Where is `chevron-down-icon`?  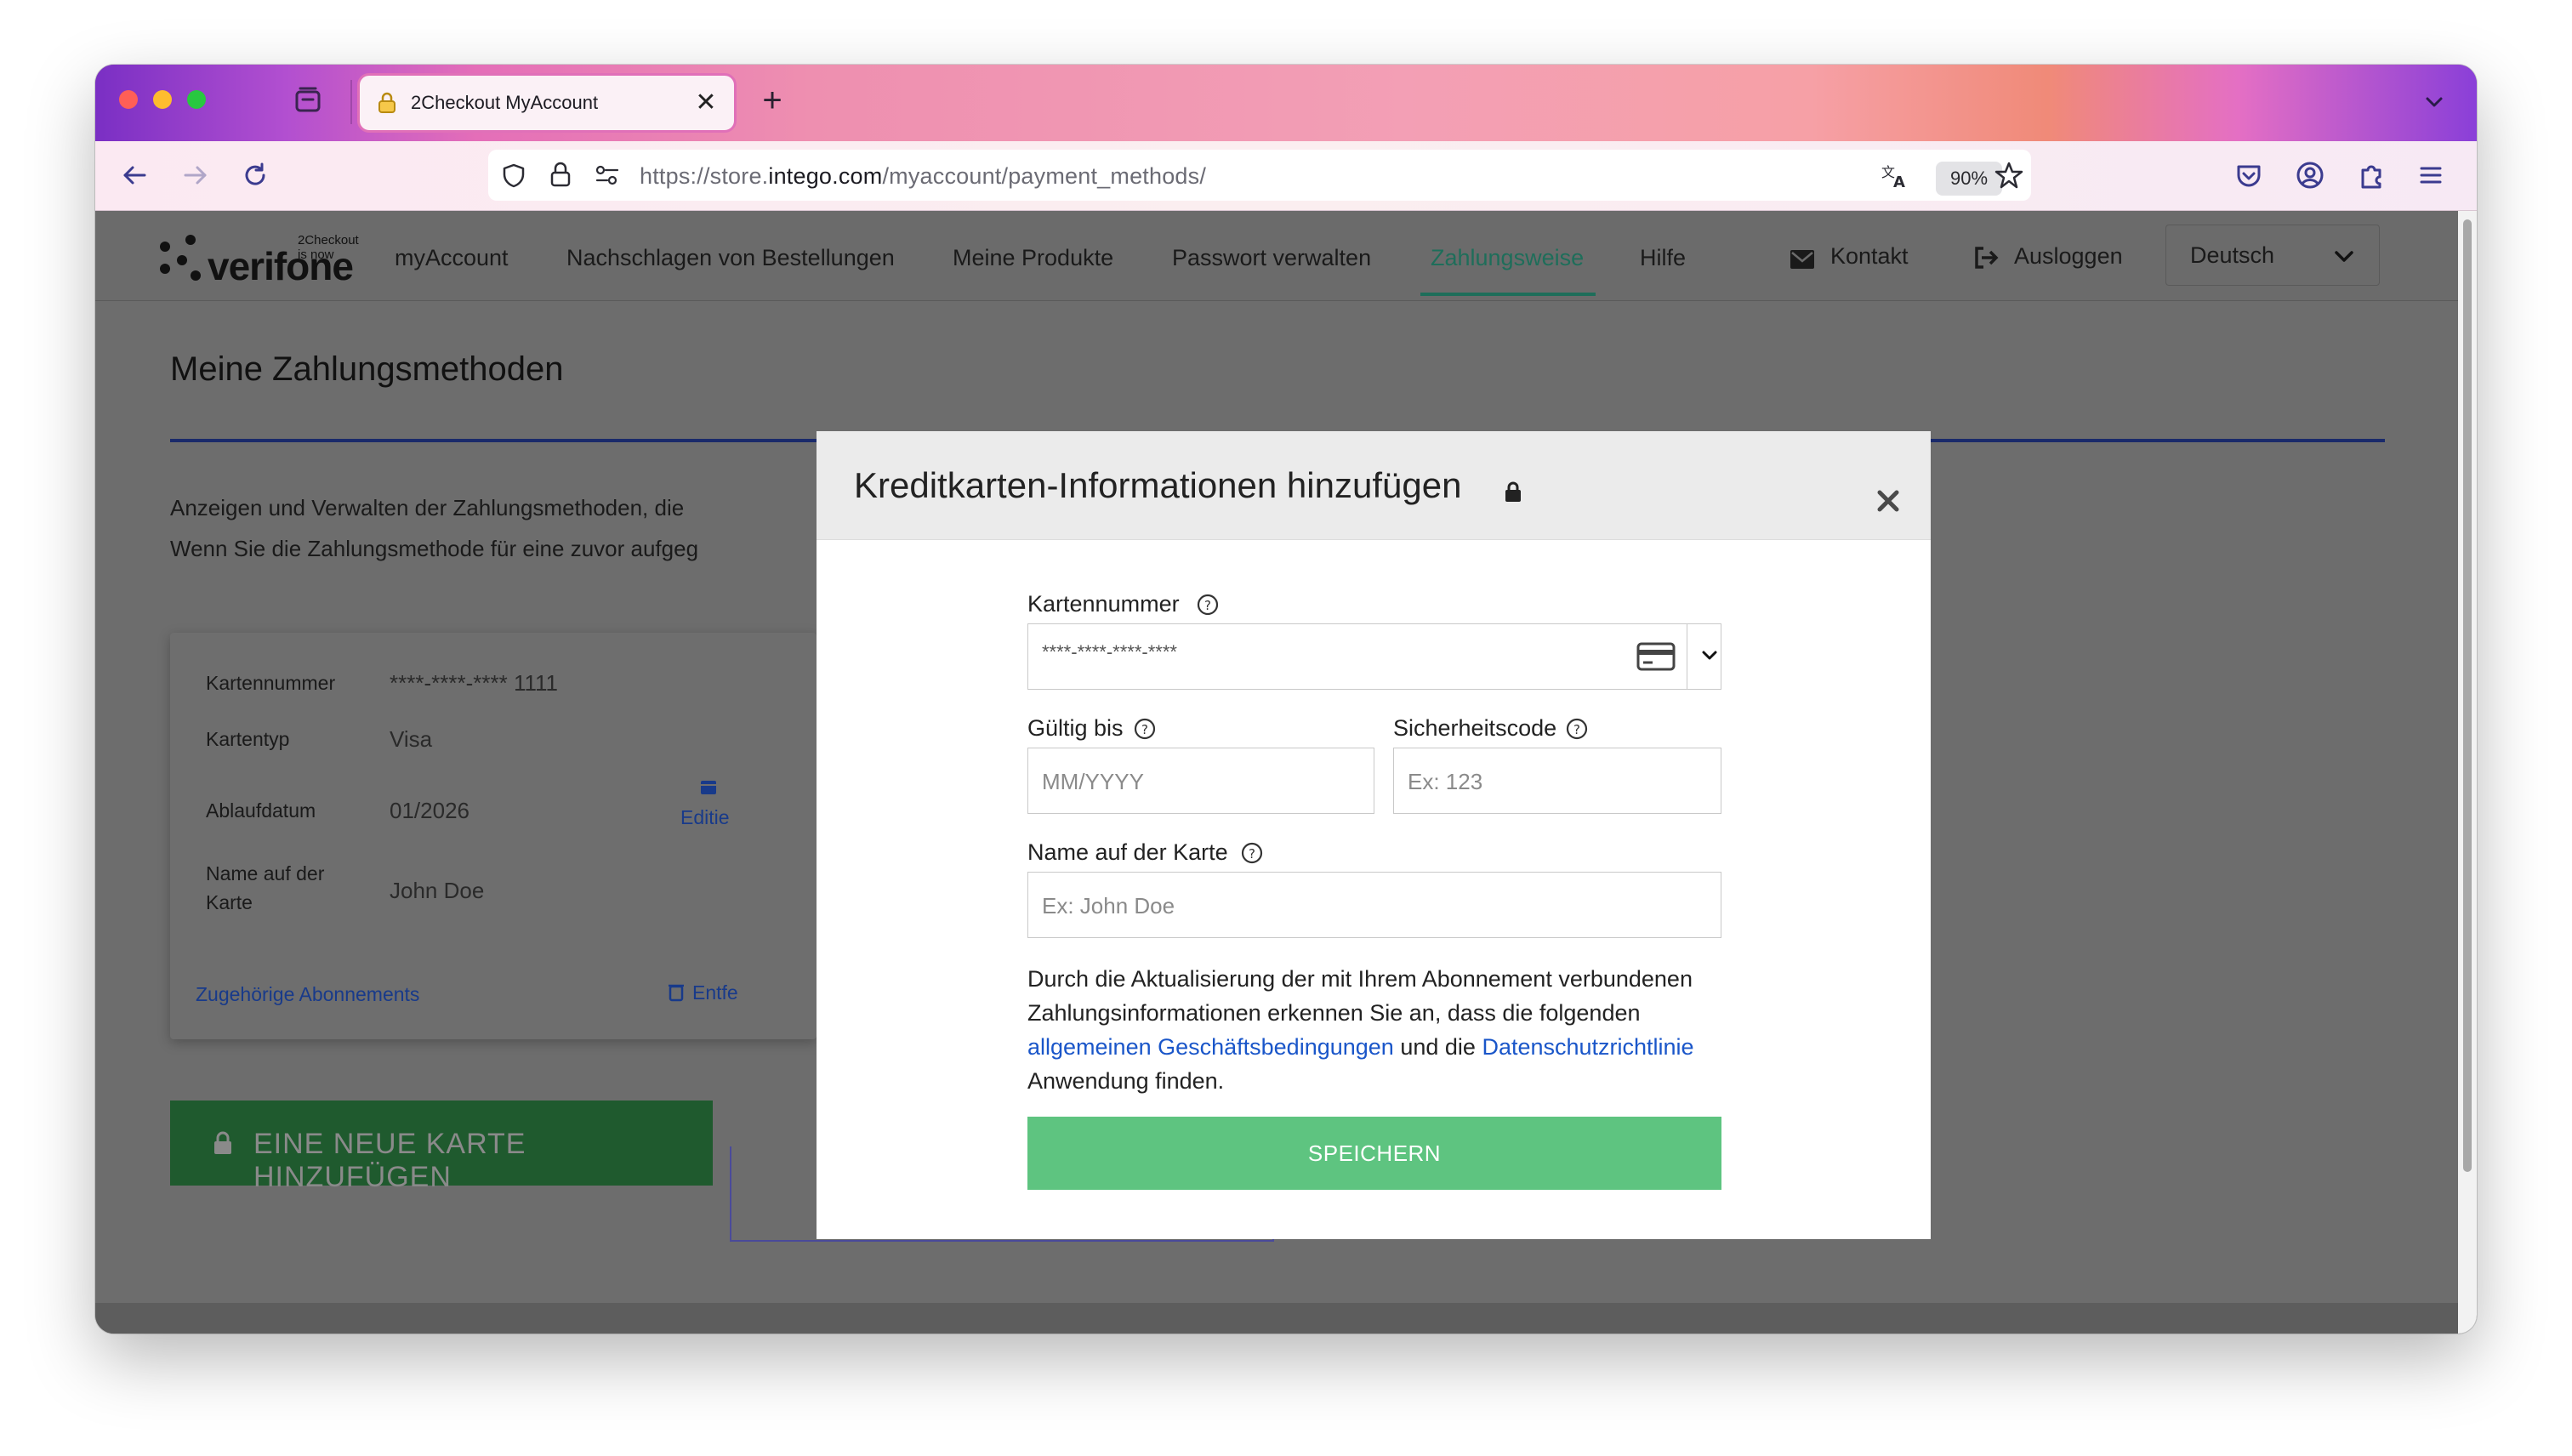 chevron-down-icon is located at coordinates (1710, 656).